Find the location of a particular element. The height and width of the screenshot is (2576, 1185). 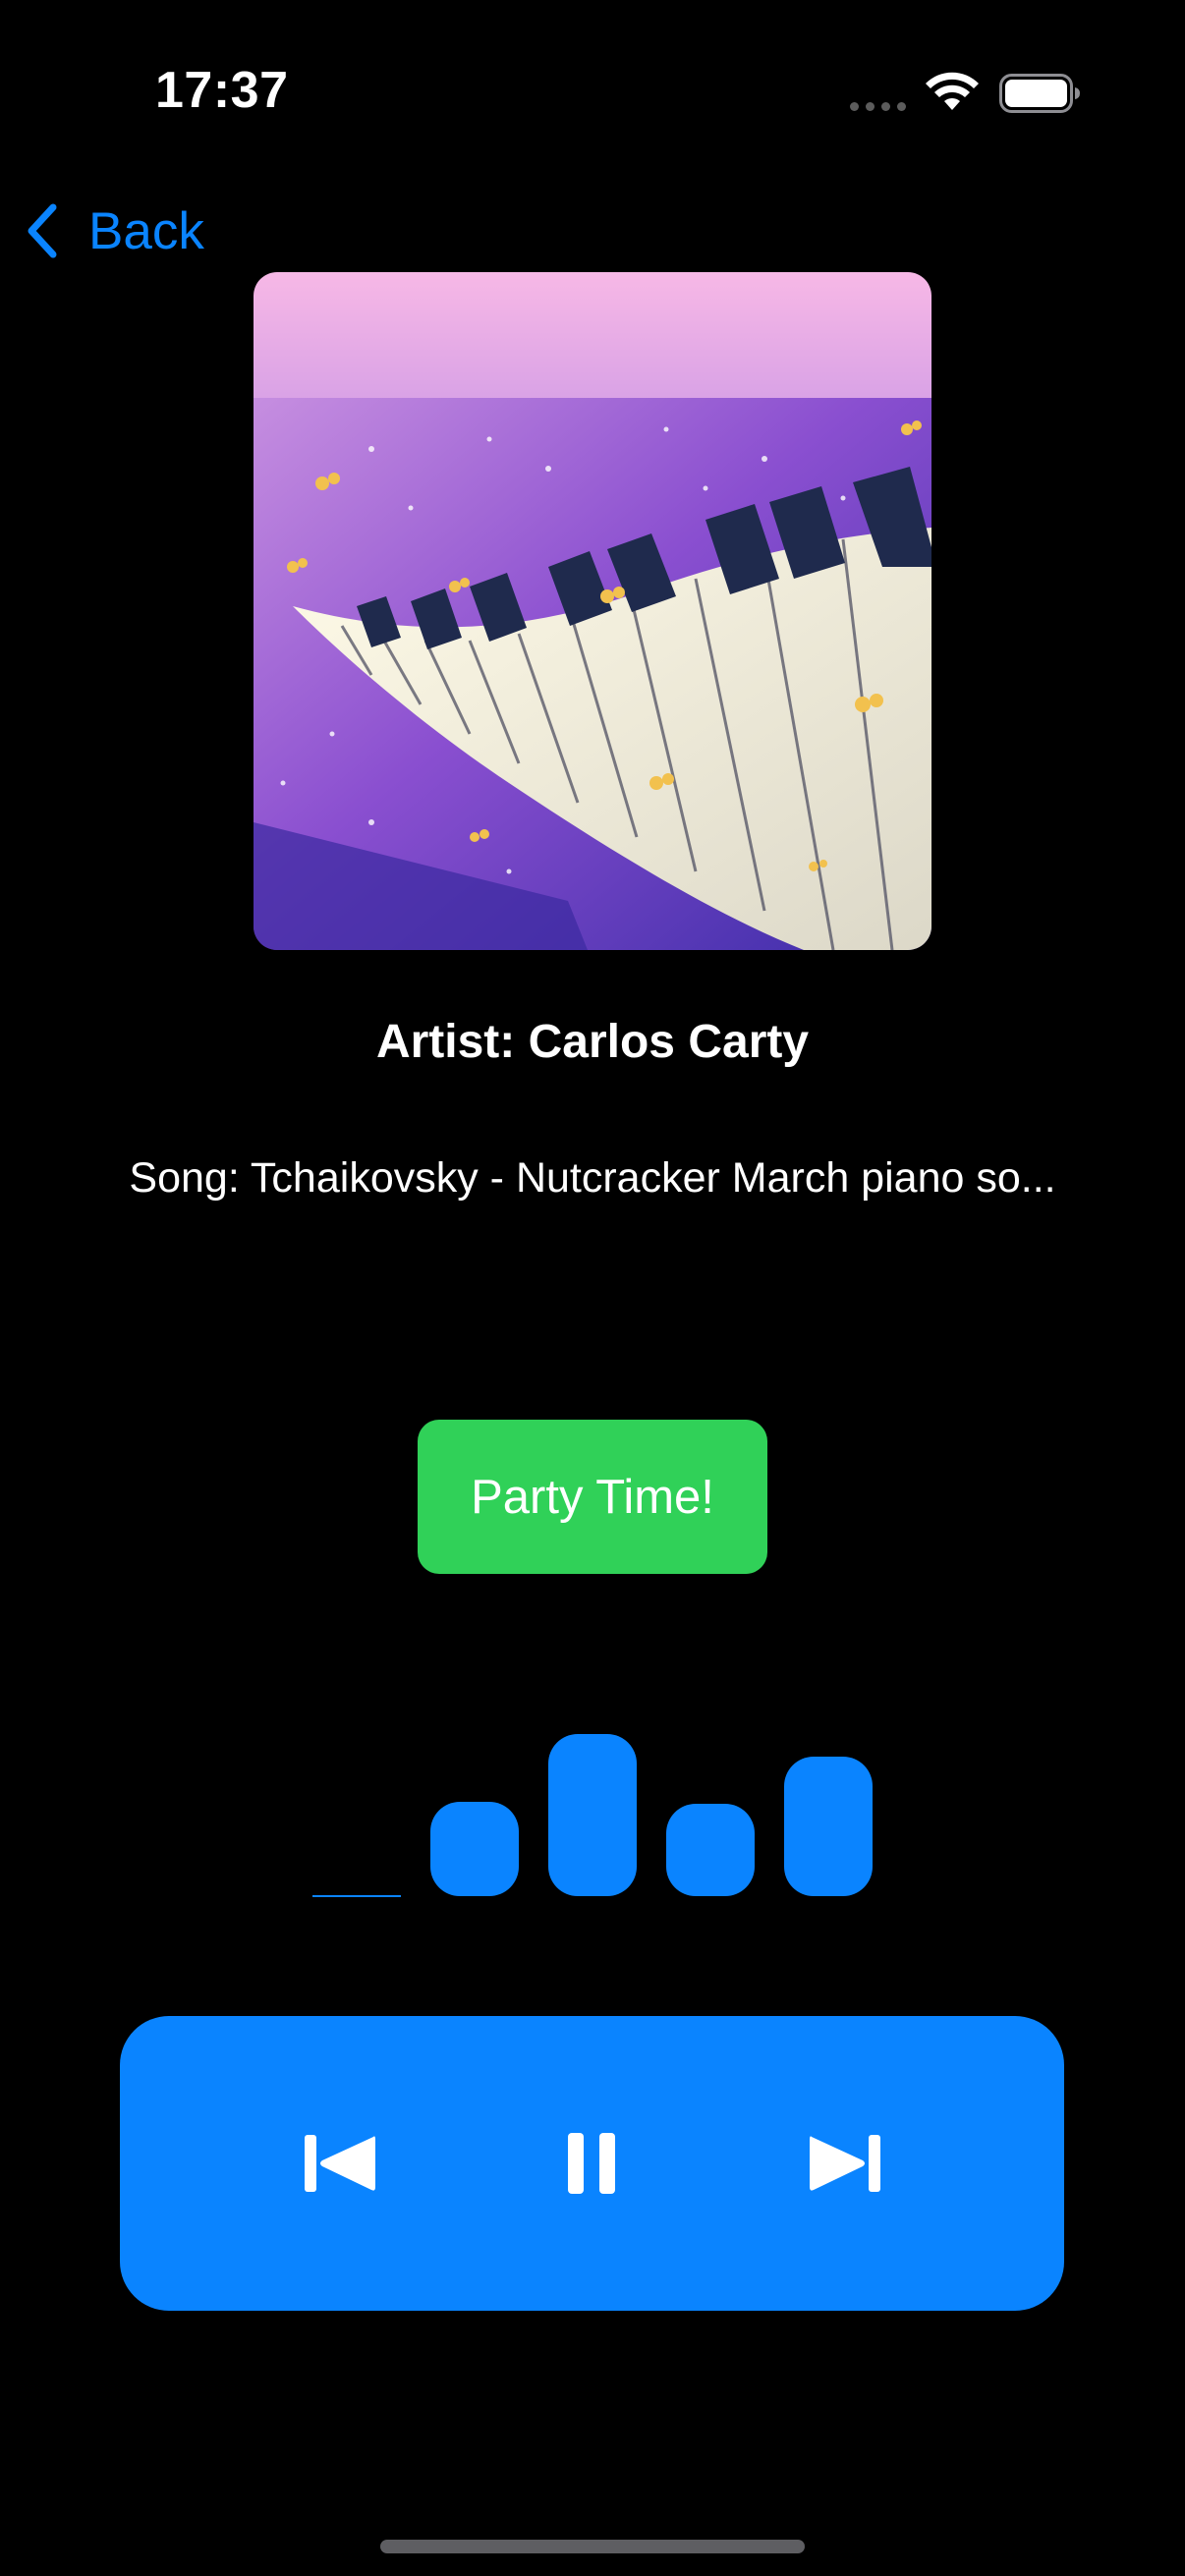

back-label: Back is located at coordinates (146, 230).